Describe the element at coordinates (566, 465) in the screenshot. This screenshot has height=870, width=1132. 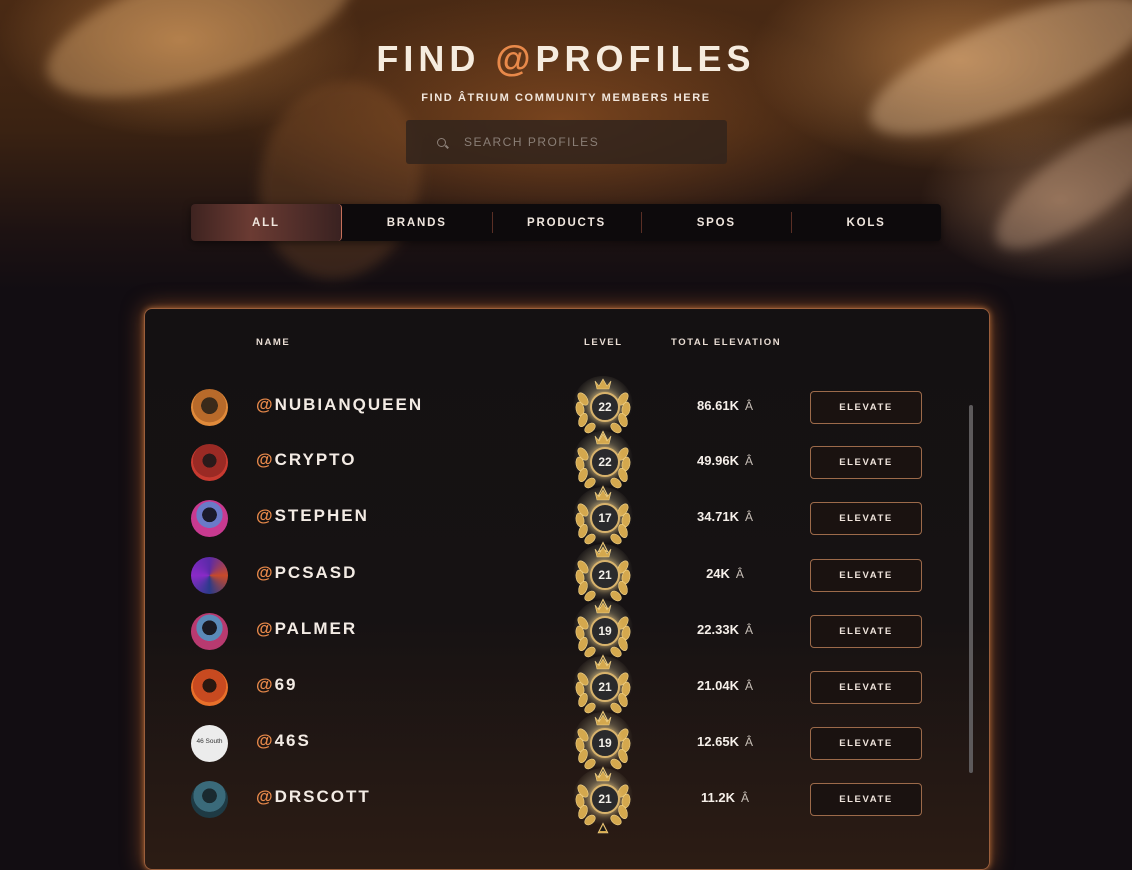
I see `table-row: @CRYPTO 22 49.96K Â ELEVATE` at that location.